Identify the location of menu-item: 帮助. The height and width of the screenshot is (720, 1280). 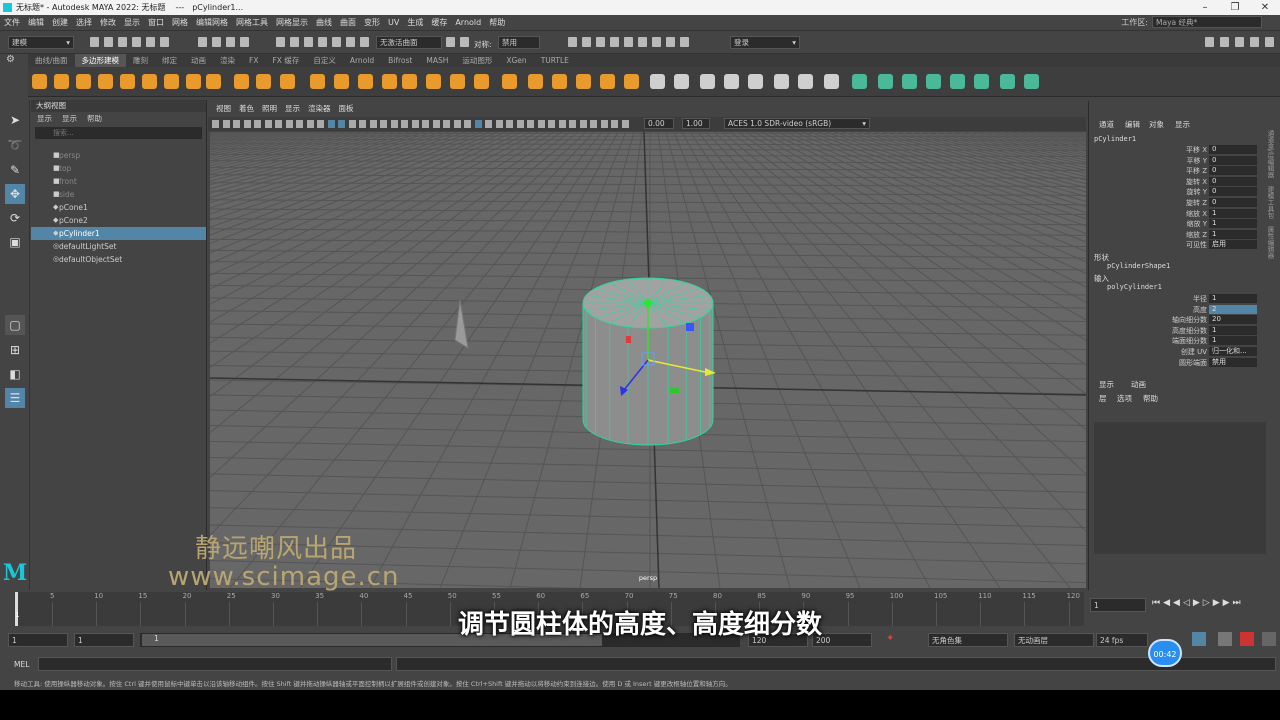
(497, 22).